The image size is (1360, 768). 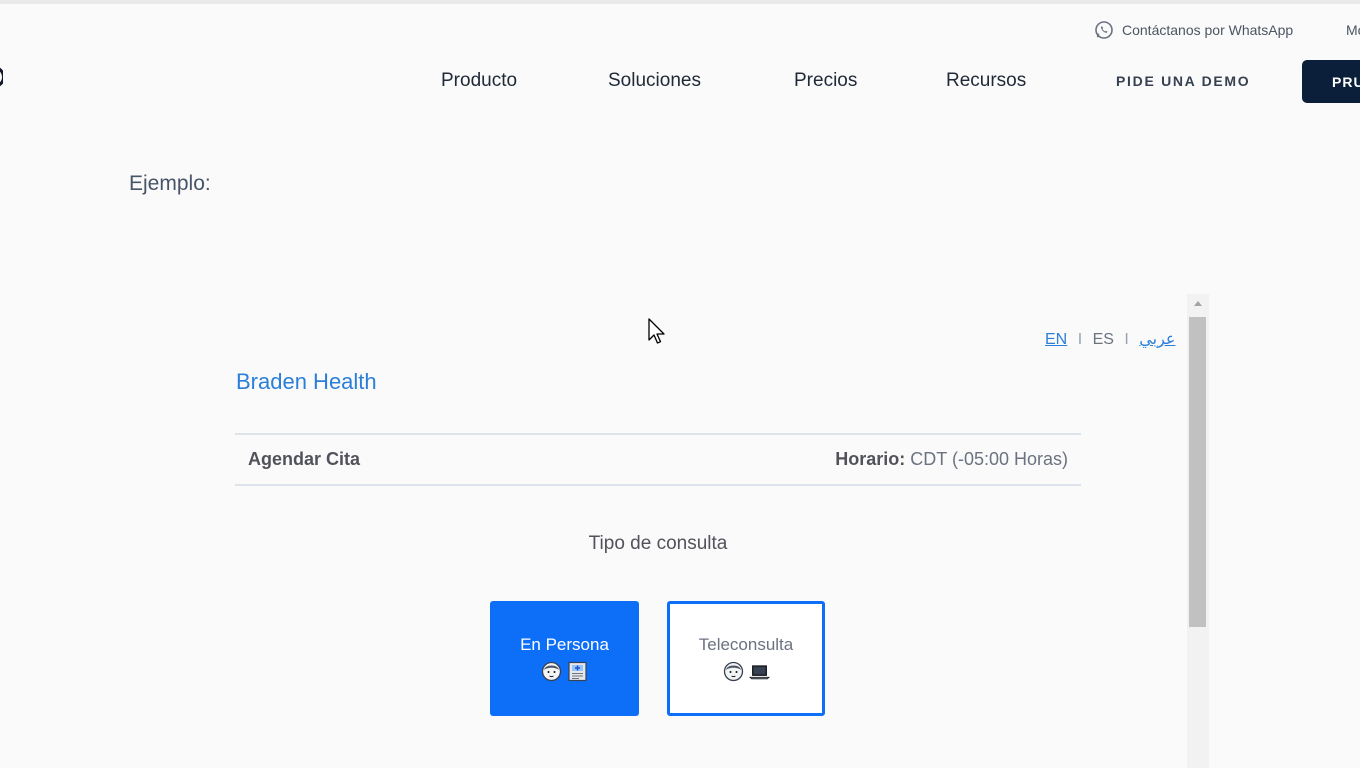 What do you see at coordinates (746, 671) in the screenshot?
I see `teleconsultation-icons` at bounding box center [746, 671].